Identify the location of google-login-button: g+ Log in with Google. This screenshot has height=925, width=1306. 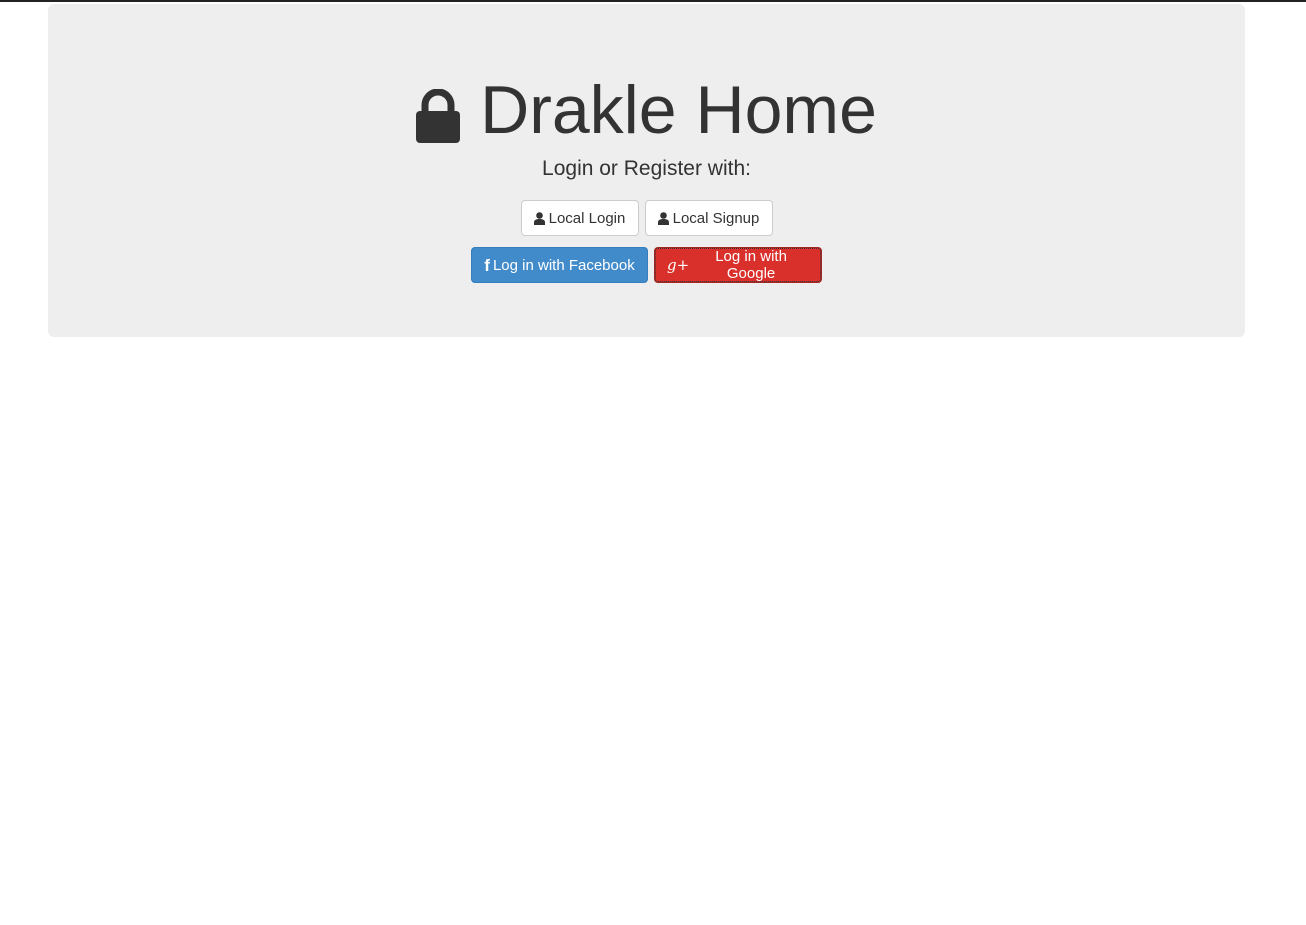
(738, 265).